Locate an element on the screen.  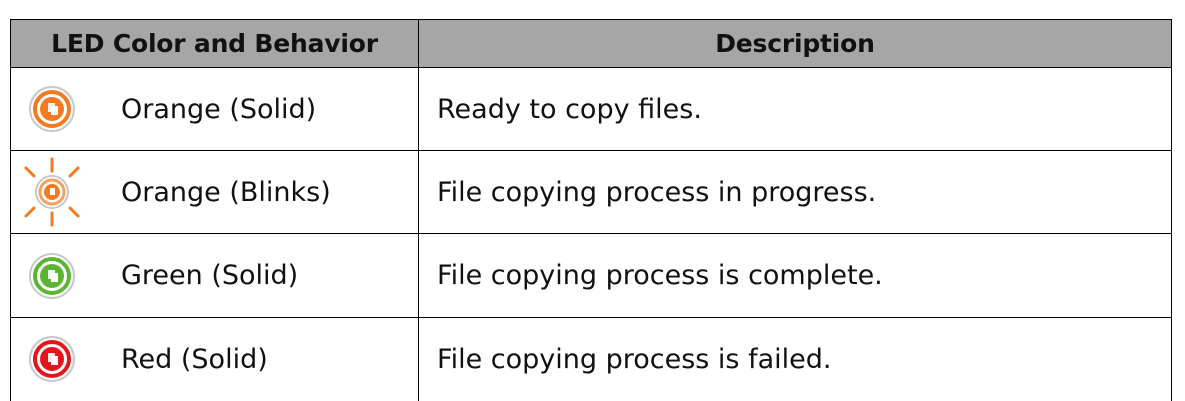
orange-blinking-led-icon is located at coordinates (52, 192).